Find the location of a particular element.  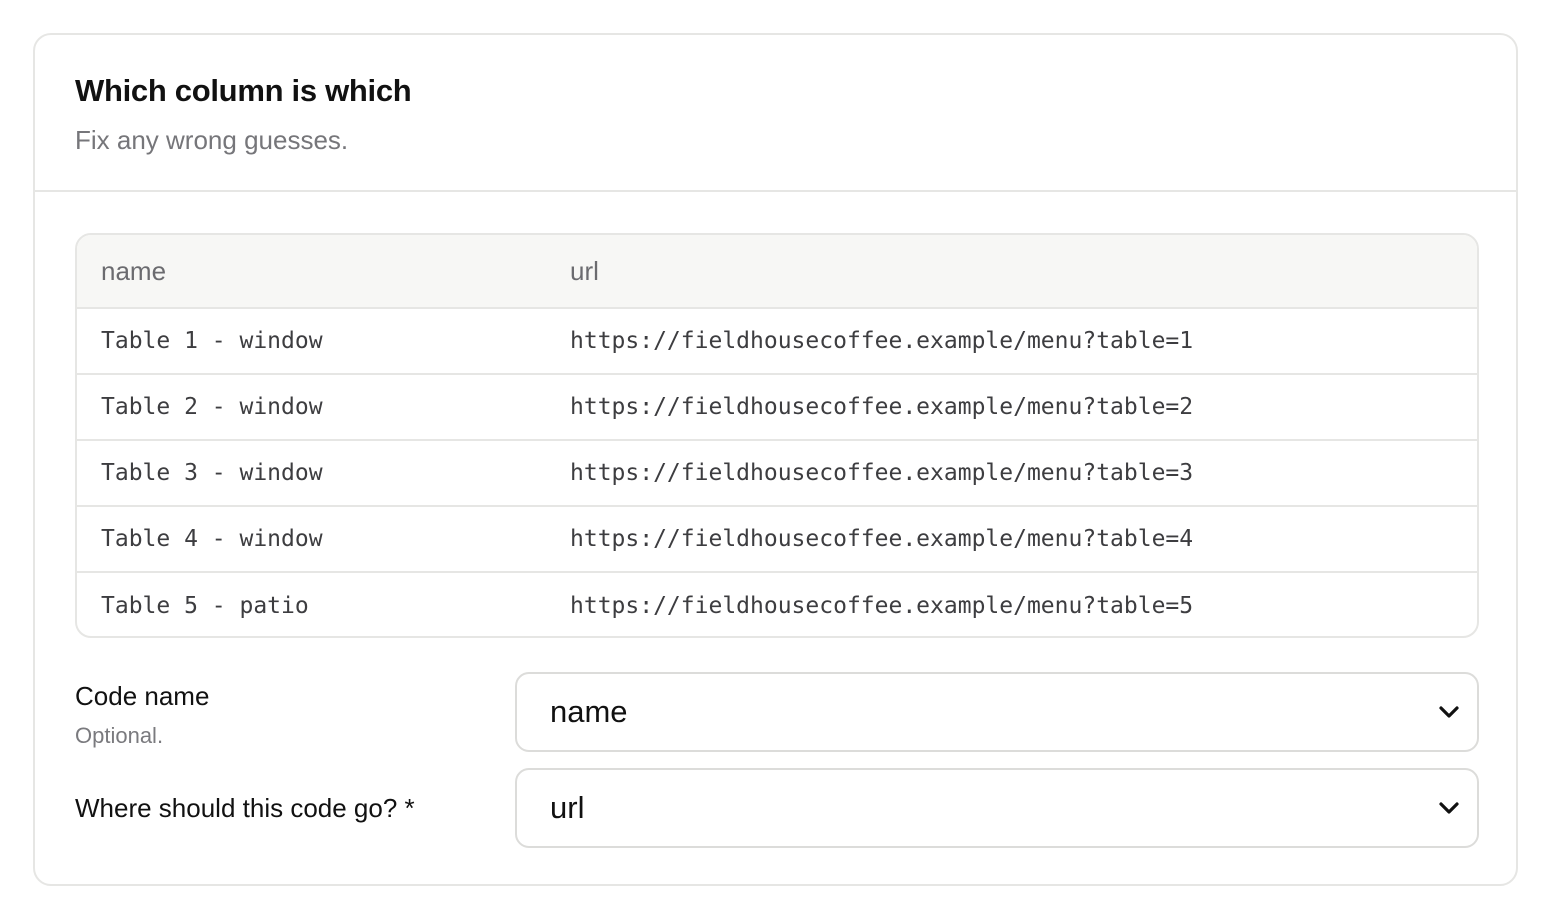

card-subtitle: Fix any wrong guesses. is located at coordinates (212, 140).